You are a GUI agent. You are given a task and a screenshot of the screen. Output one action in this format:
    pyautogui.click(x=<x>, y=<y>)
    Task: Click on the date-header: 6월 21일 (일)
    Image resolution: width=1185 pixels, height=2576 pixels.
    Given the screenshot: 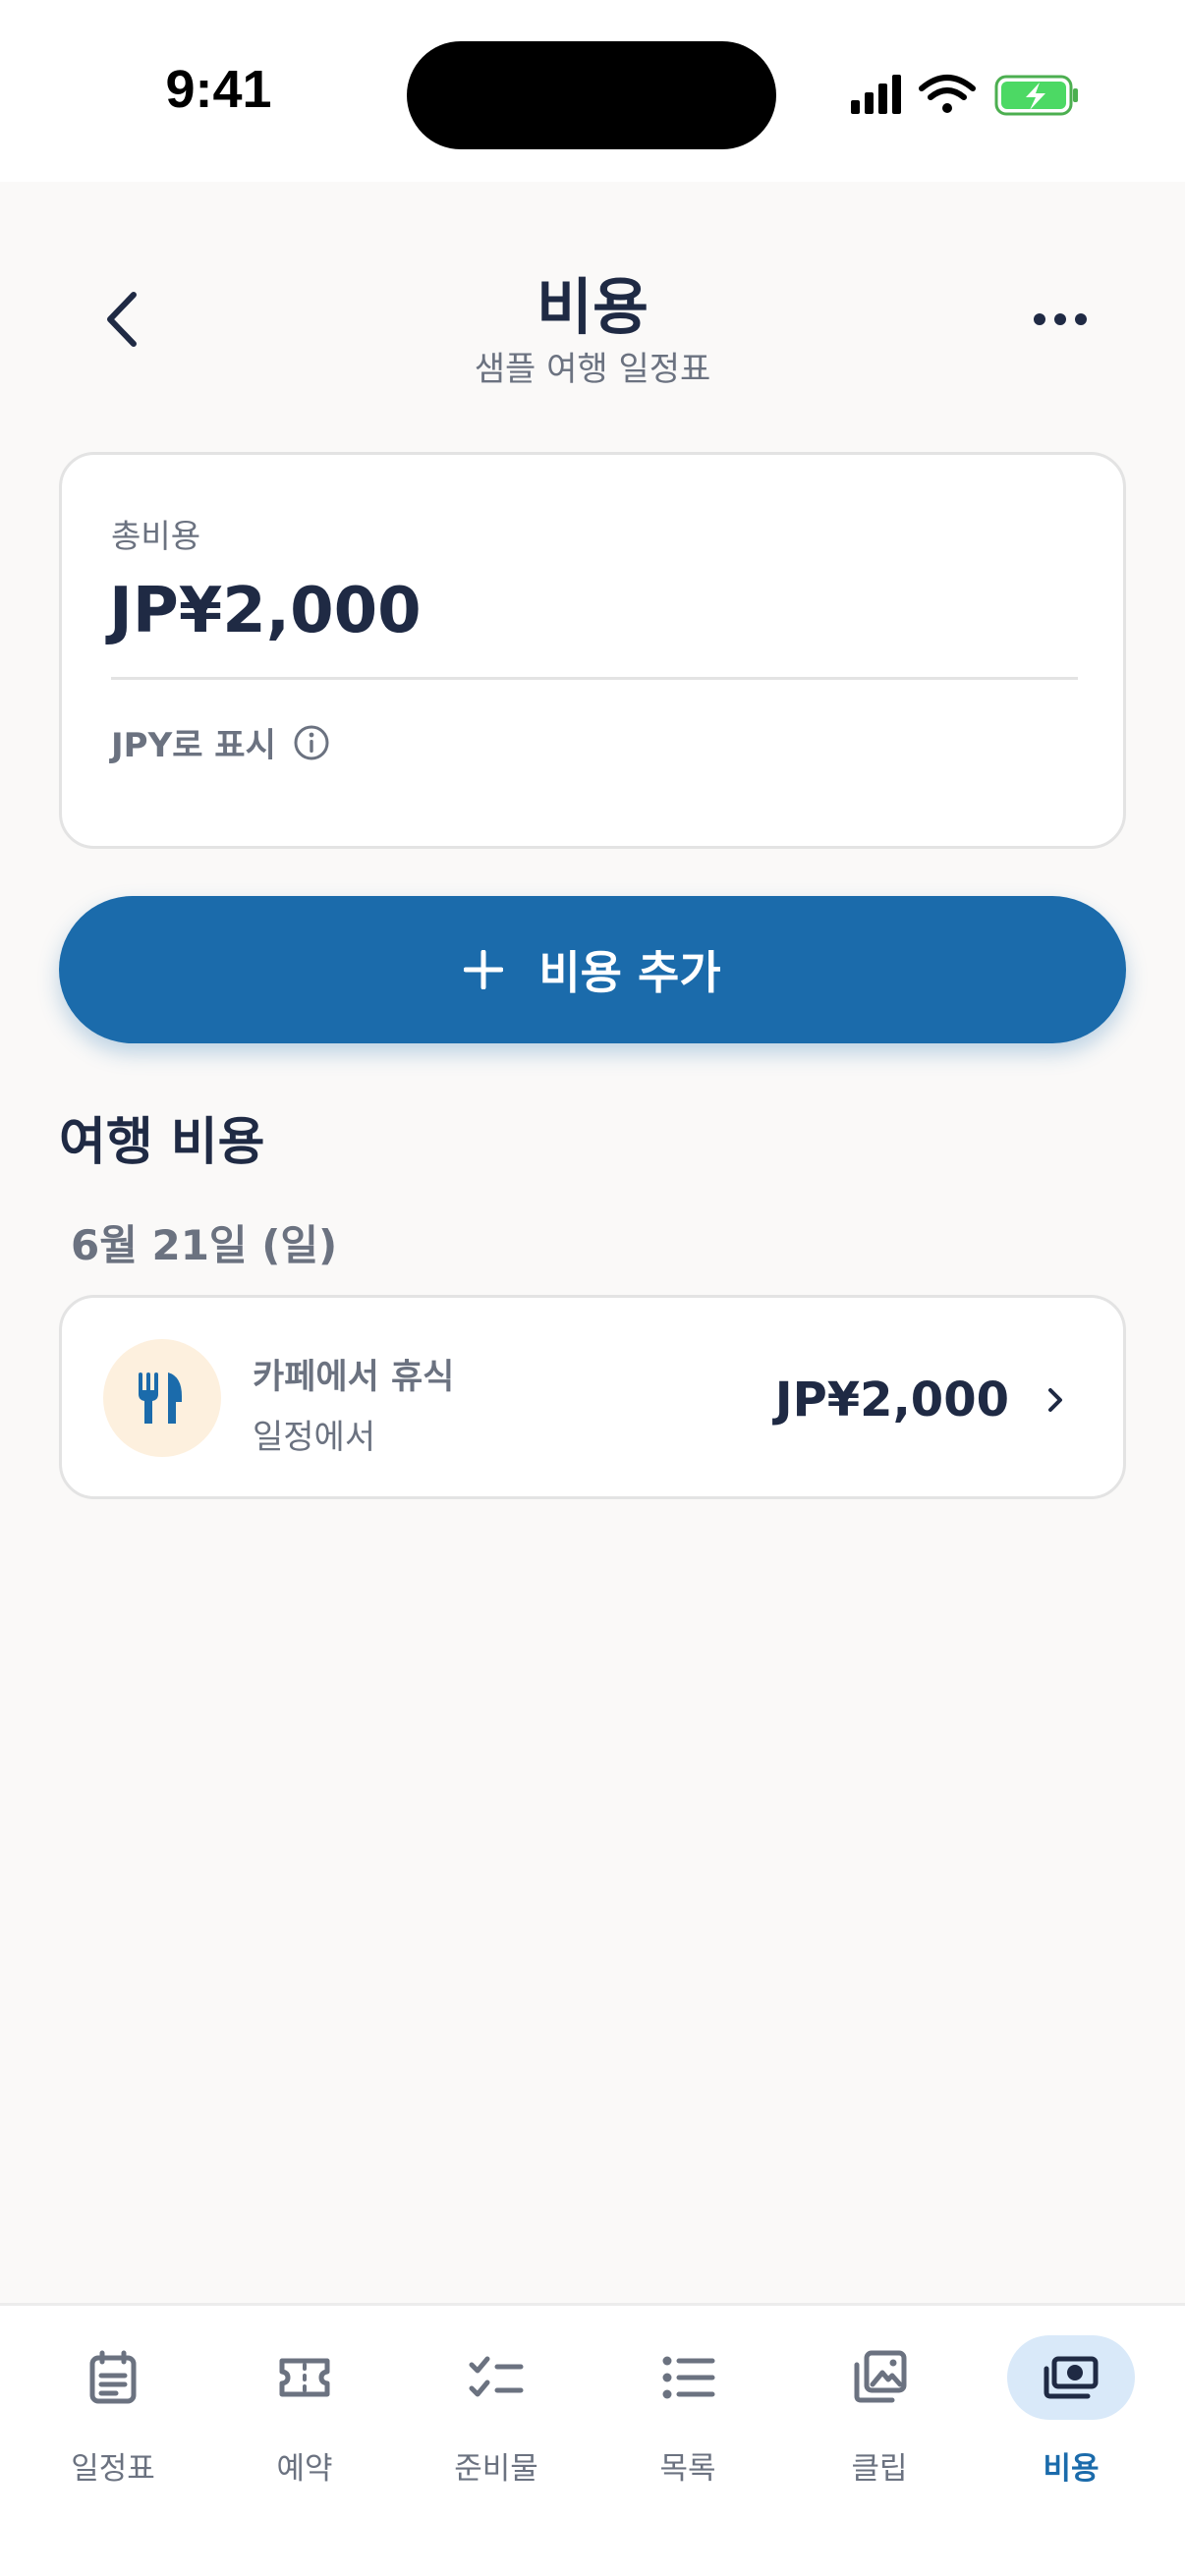 What is the action you would take?
    pyautogui.click(x=205, y=1245)
    